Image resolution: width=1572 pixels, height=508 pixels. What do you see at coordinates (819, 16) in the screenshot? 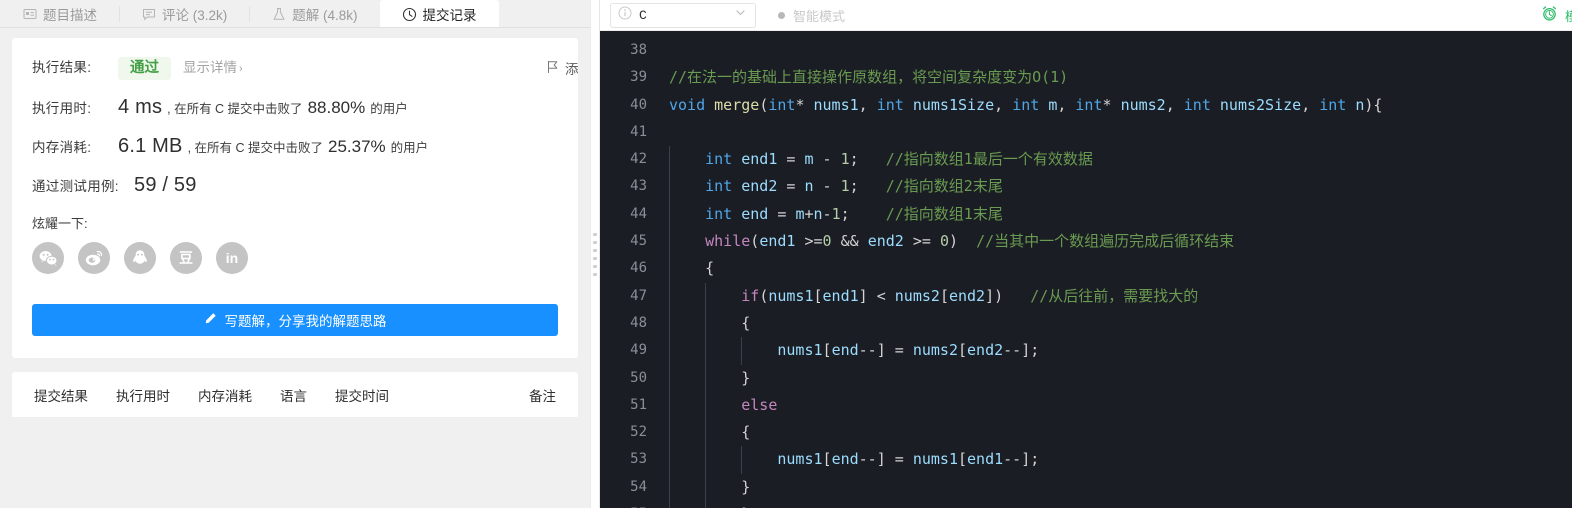
I see `smart-mode-label: 智能模式` at bounding box center [819, 16].